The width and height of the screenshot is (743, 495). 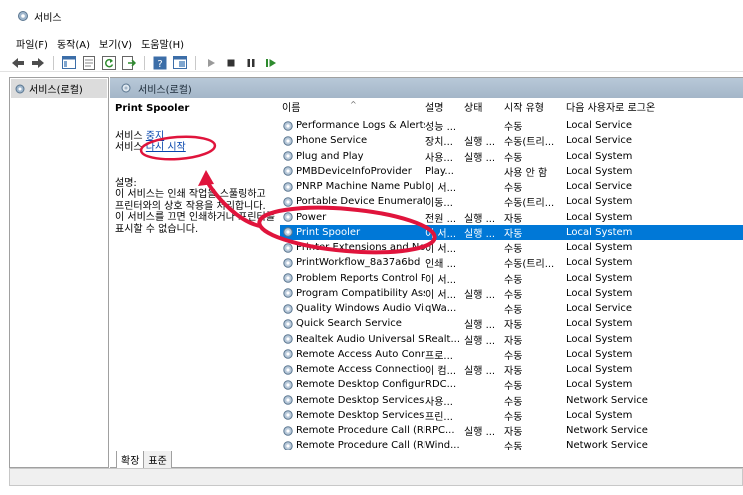 What do you see at coordinates (18, 63) in the screenshot?
I see `back-icon` at bounding box center [18, 63].